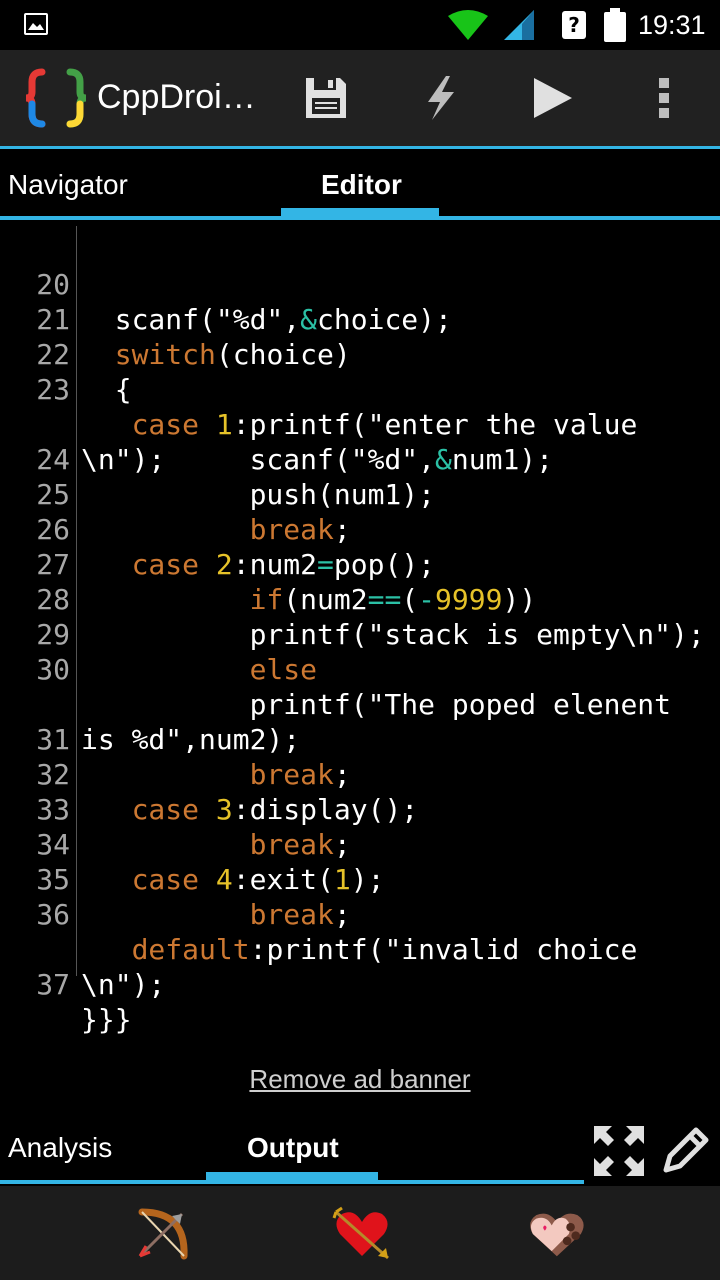 This screenshot has width=720, height=1280. I want to click on app-logo-icon, so click(56, 98).